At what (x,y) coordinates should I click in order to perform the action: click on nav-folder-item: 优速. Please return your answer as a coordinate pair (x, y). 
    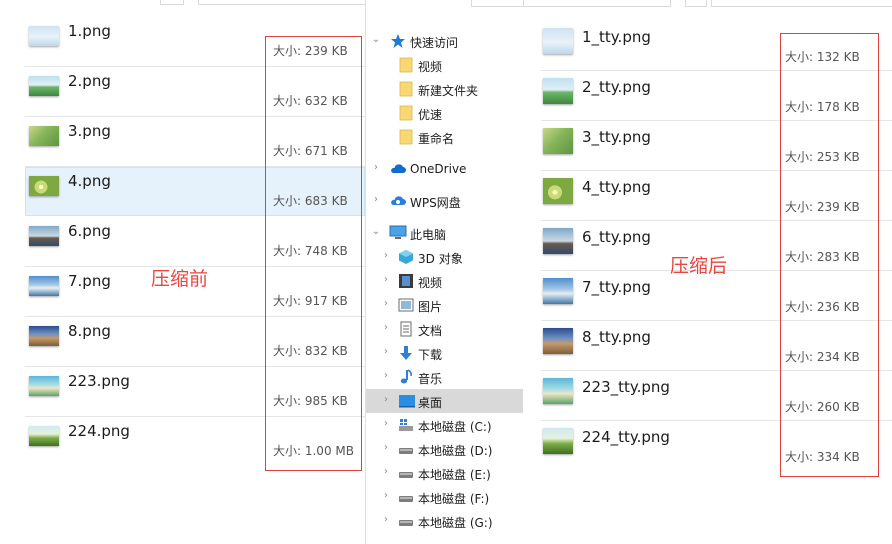
    Looking at the image, I should click on (444, 113).